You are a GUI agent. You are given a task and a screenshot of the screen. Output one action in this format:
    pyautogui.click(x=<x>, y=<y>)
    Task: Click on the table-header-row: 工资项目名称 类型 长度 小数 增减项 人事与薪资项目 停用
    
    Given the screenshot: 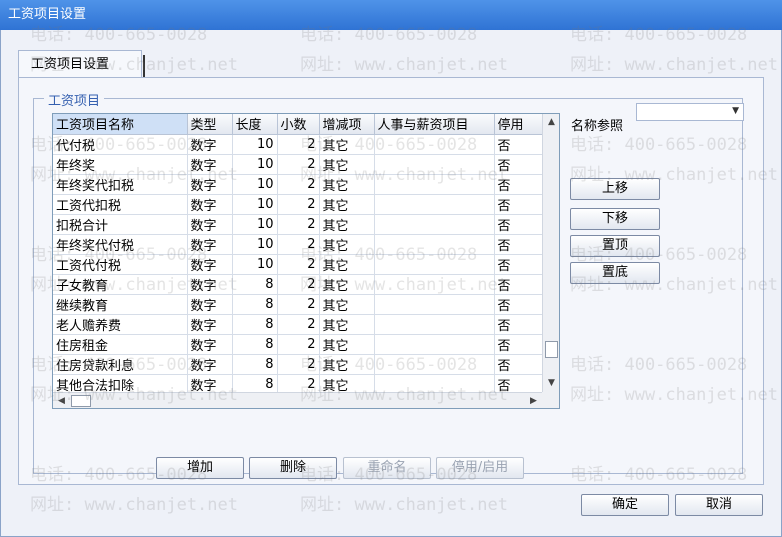 What is the action you would take?
    pyautogui.click(x=298, y=124)
    